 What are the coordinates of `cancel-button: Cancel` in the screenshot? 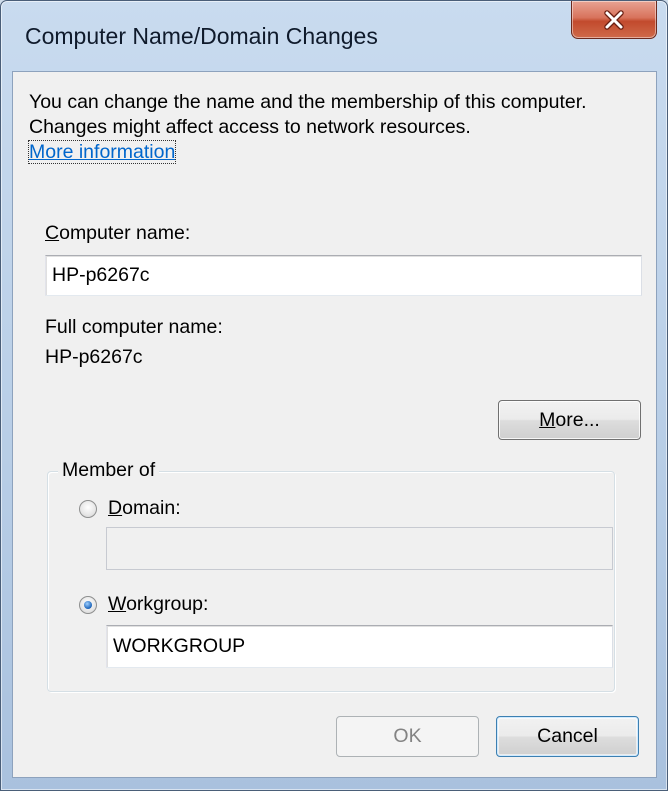 It's located at (567, 736).